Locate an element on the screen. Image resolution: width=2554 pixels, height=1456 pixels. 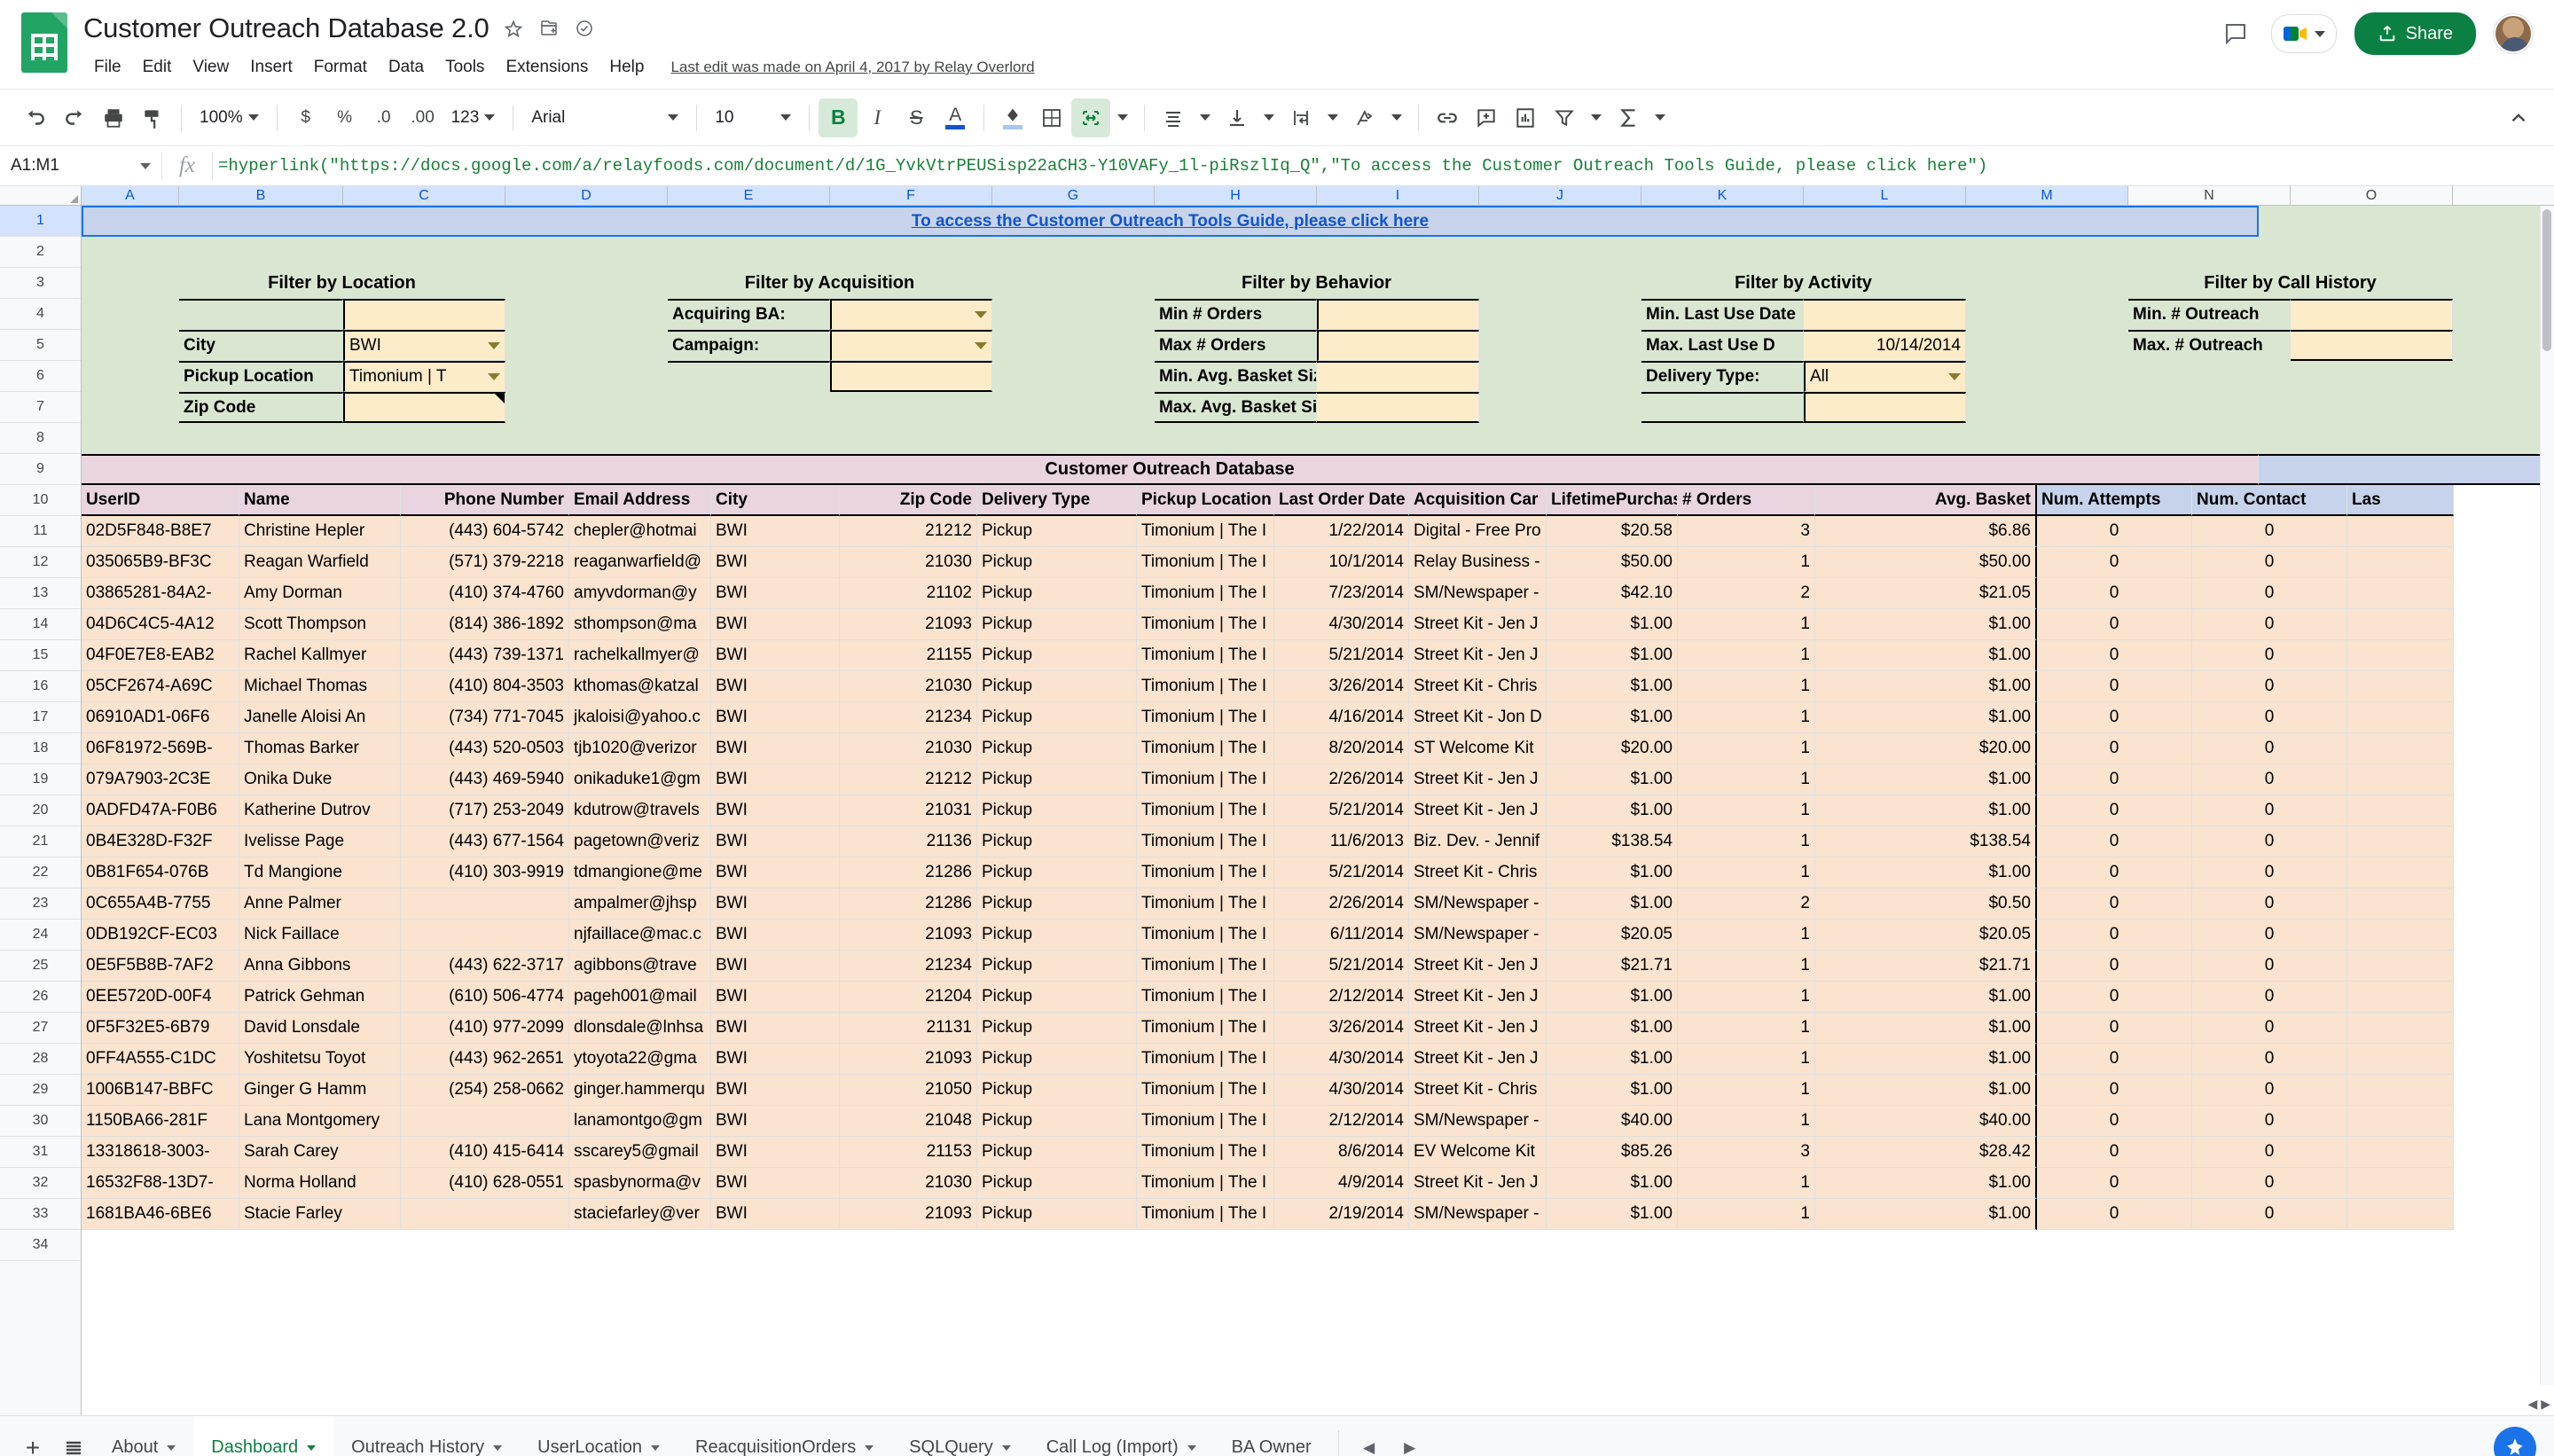
cell-email: reaganwarfield@ is located at coordinates (640, 562).